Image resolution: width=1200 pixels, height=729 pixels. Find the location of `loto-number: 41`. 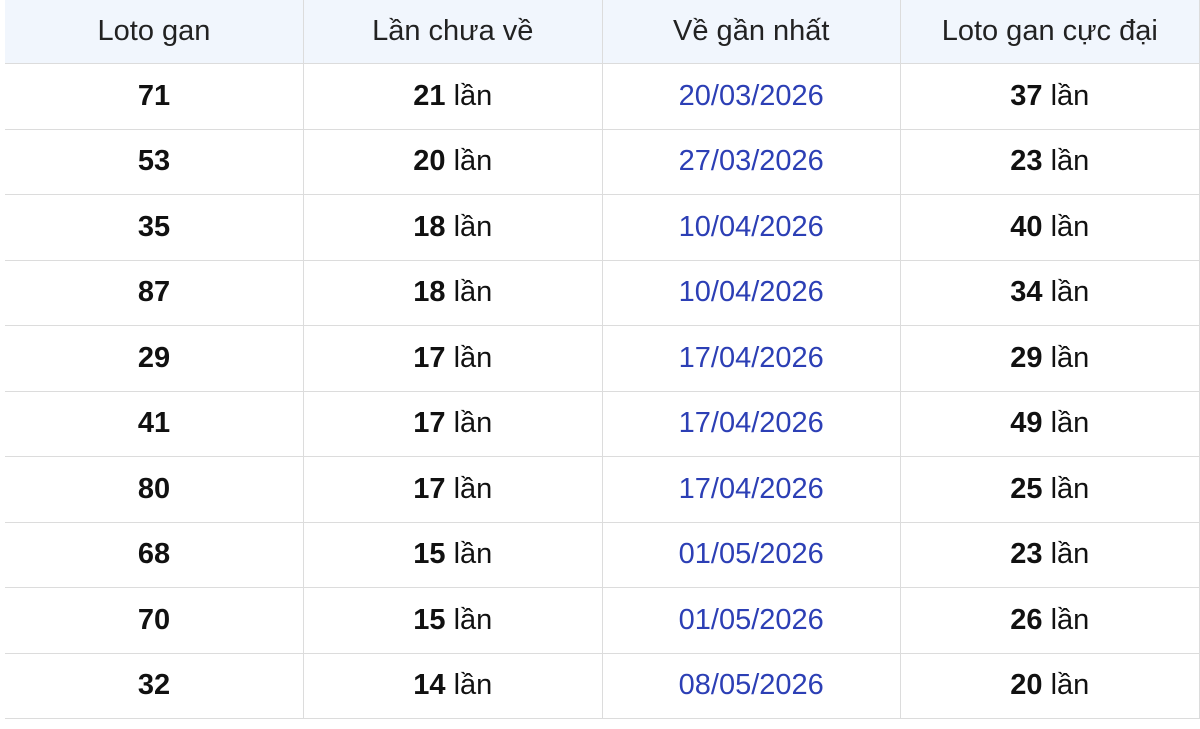

loto-number: 41 is located at coordinates (154, 423).